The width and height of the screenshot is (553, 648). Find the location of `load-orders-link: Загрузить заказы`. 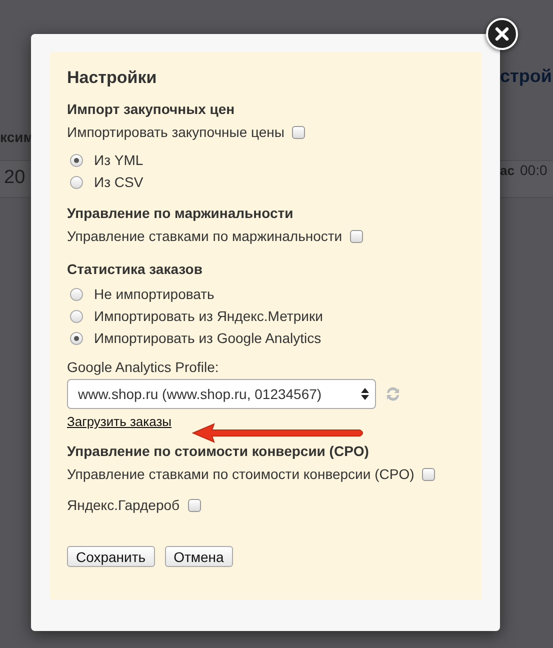

load-orders-link: Загрузить заказы is located at coordinates (119, 422).